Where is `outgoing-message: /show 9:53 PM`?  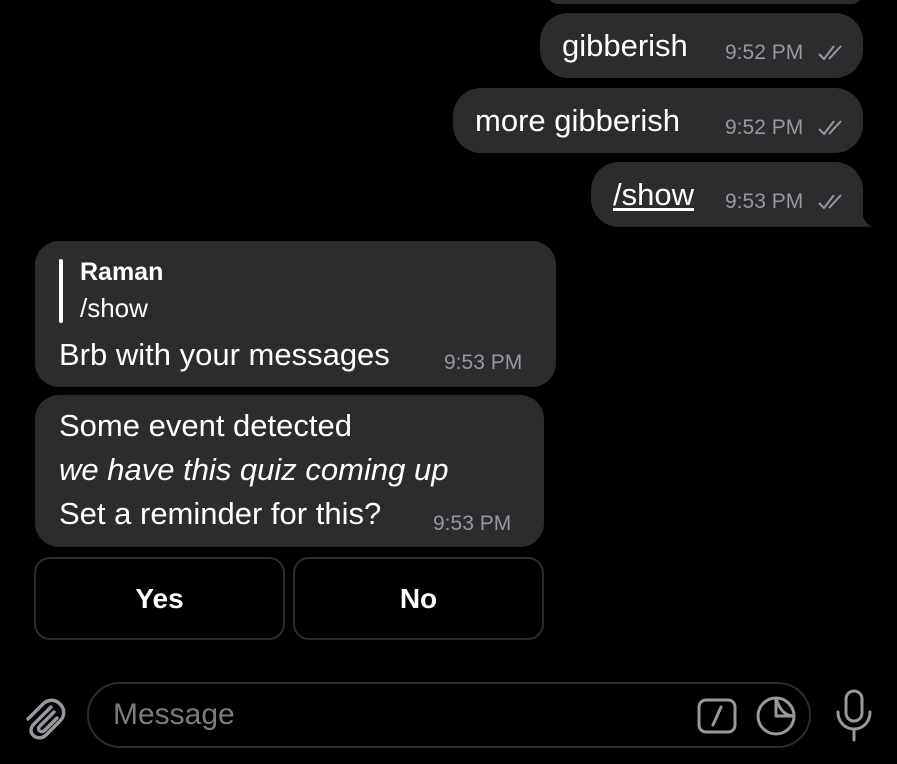
outgoing-message: /show 9:53 PM is located at coordinates (727, 194).